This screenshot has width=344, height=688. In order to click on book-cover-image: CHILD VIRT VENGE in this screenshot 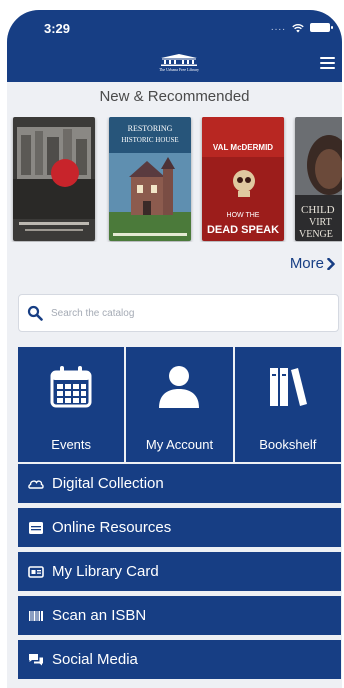, I will do `click(318, 179)`.